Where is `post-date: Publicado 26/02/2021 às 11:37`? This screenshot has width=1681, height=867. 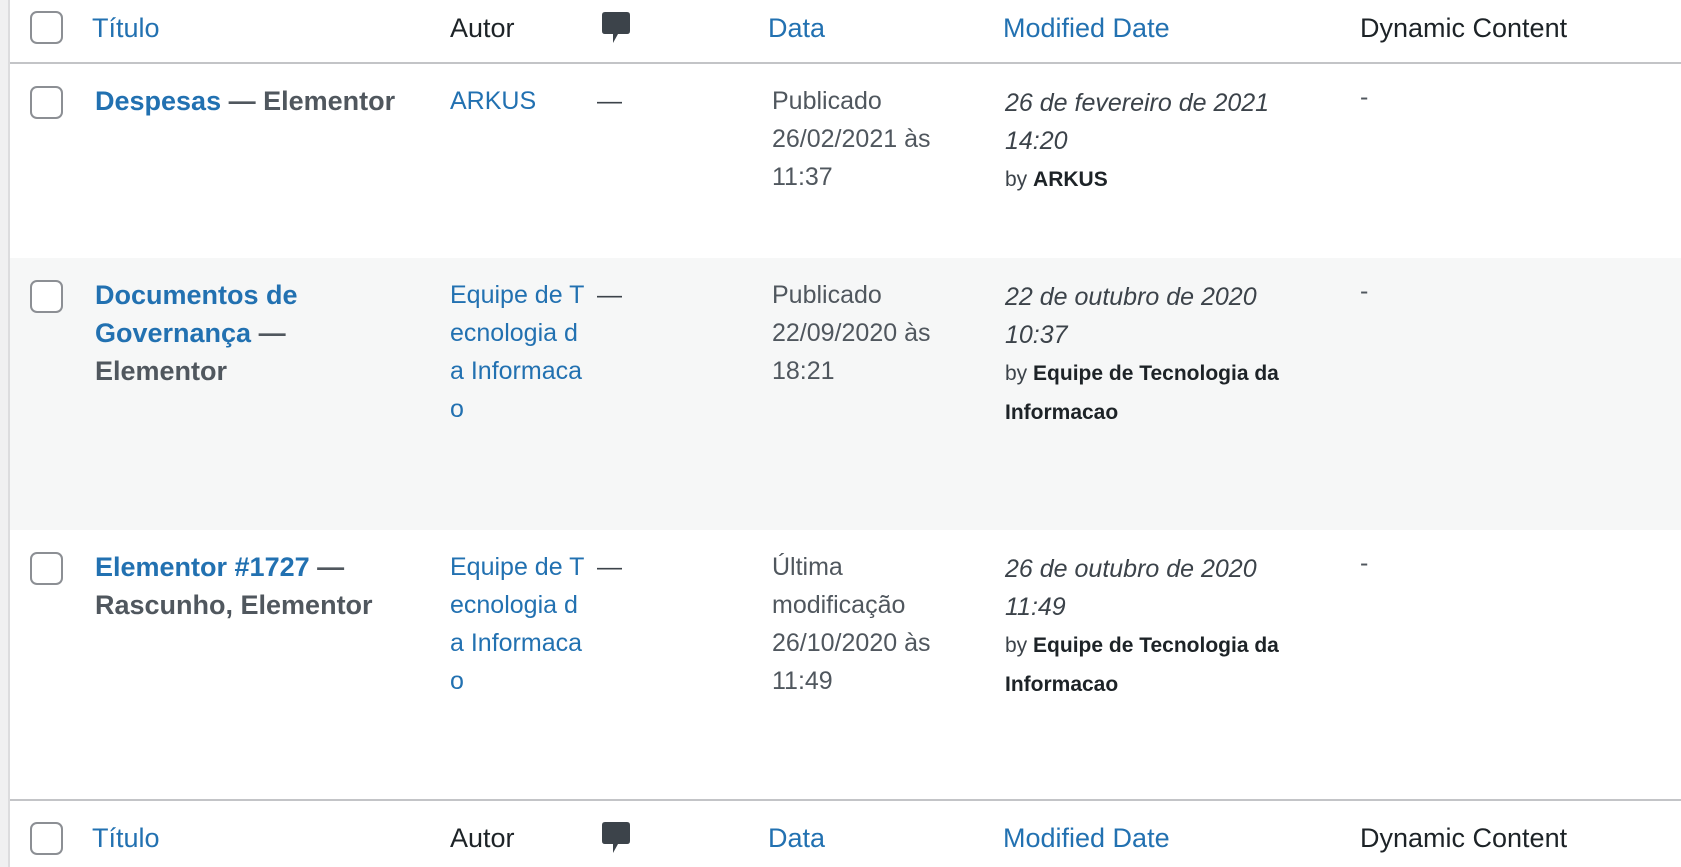 post-date: Publicado 26/02/2021 às 11:37 is located at coordinates (867, 139).